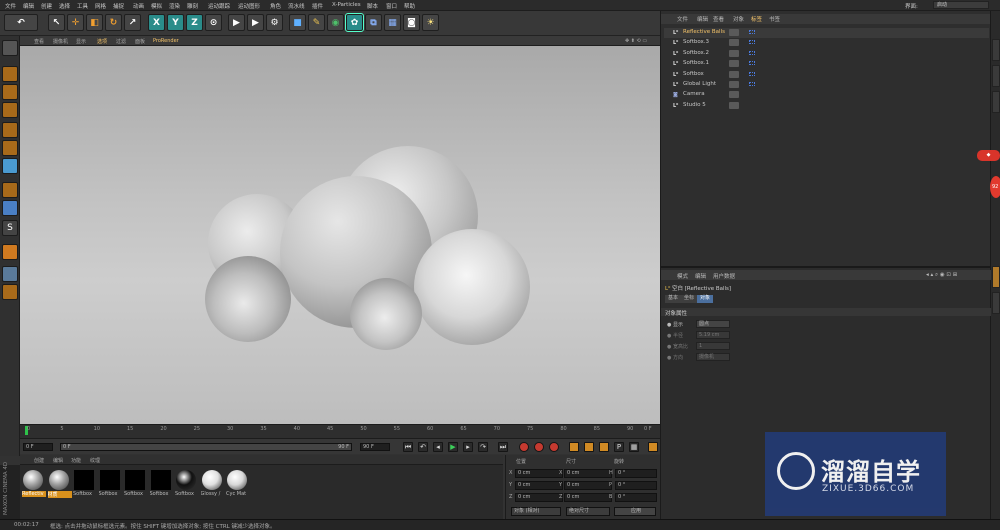 Image resolution: width=1000 pixels, height=530 pixels. Describe the element at coordinates (588, 485) in the screenshot. I see `size-field: 0 cm` at that location.